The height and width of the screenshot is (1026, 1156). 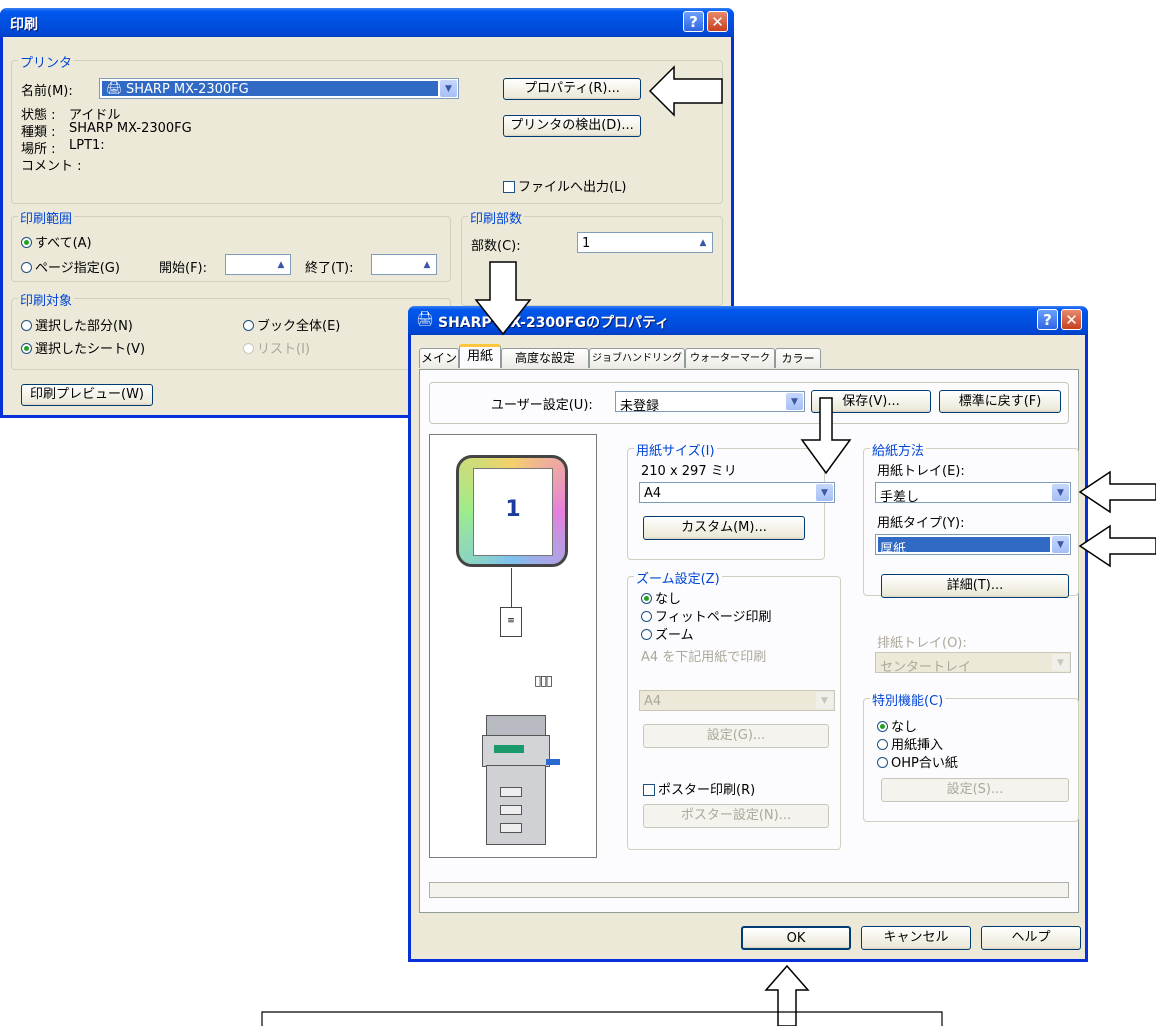 What do you see at coordinates (511, 588) in the screenshot?
I see `connector-line` at bounding box center [511, 588].